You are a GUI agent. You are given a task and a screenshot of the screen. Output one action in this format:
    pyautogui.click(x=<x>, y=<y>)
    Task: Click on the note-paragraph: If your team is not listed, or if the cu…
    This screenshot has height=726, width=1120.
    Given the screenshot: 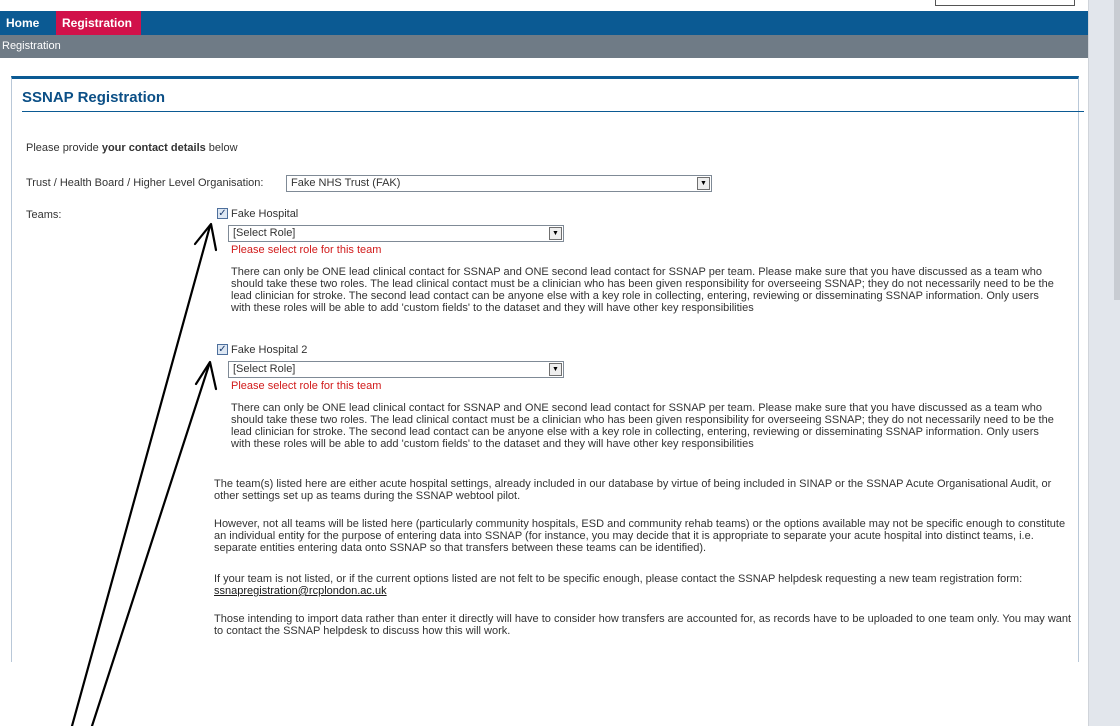 What is the action you would take?
    pyautogui.click(x=644, y=585)
    